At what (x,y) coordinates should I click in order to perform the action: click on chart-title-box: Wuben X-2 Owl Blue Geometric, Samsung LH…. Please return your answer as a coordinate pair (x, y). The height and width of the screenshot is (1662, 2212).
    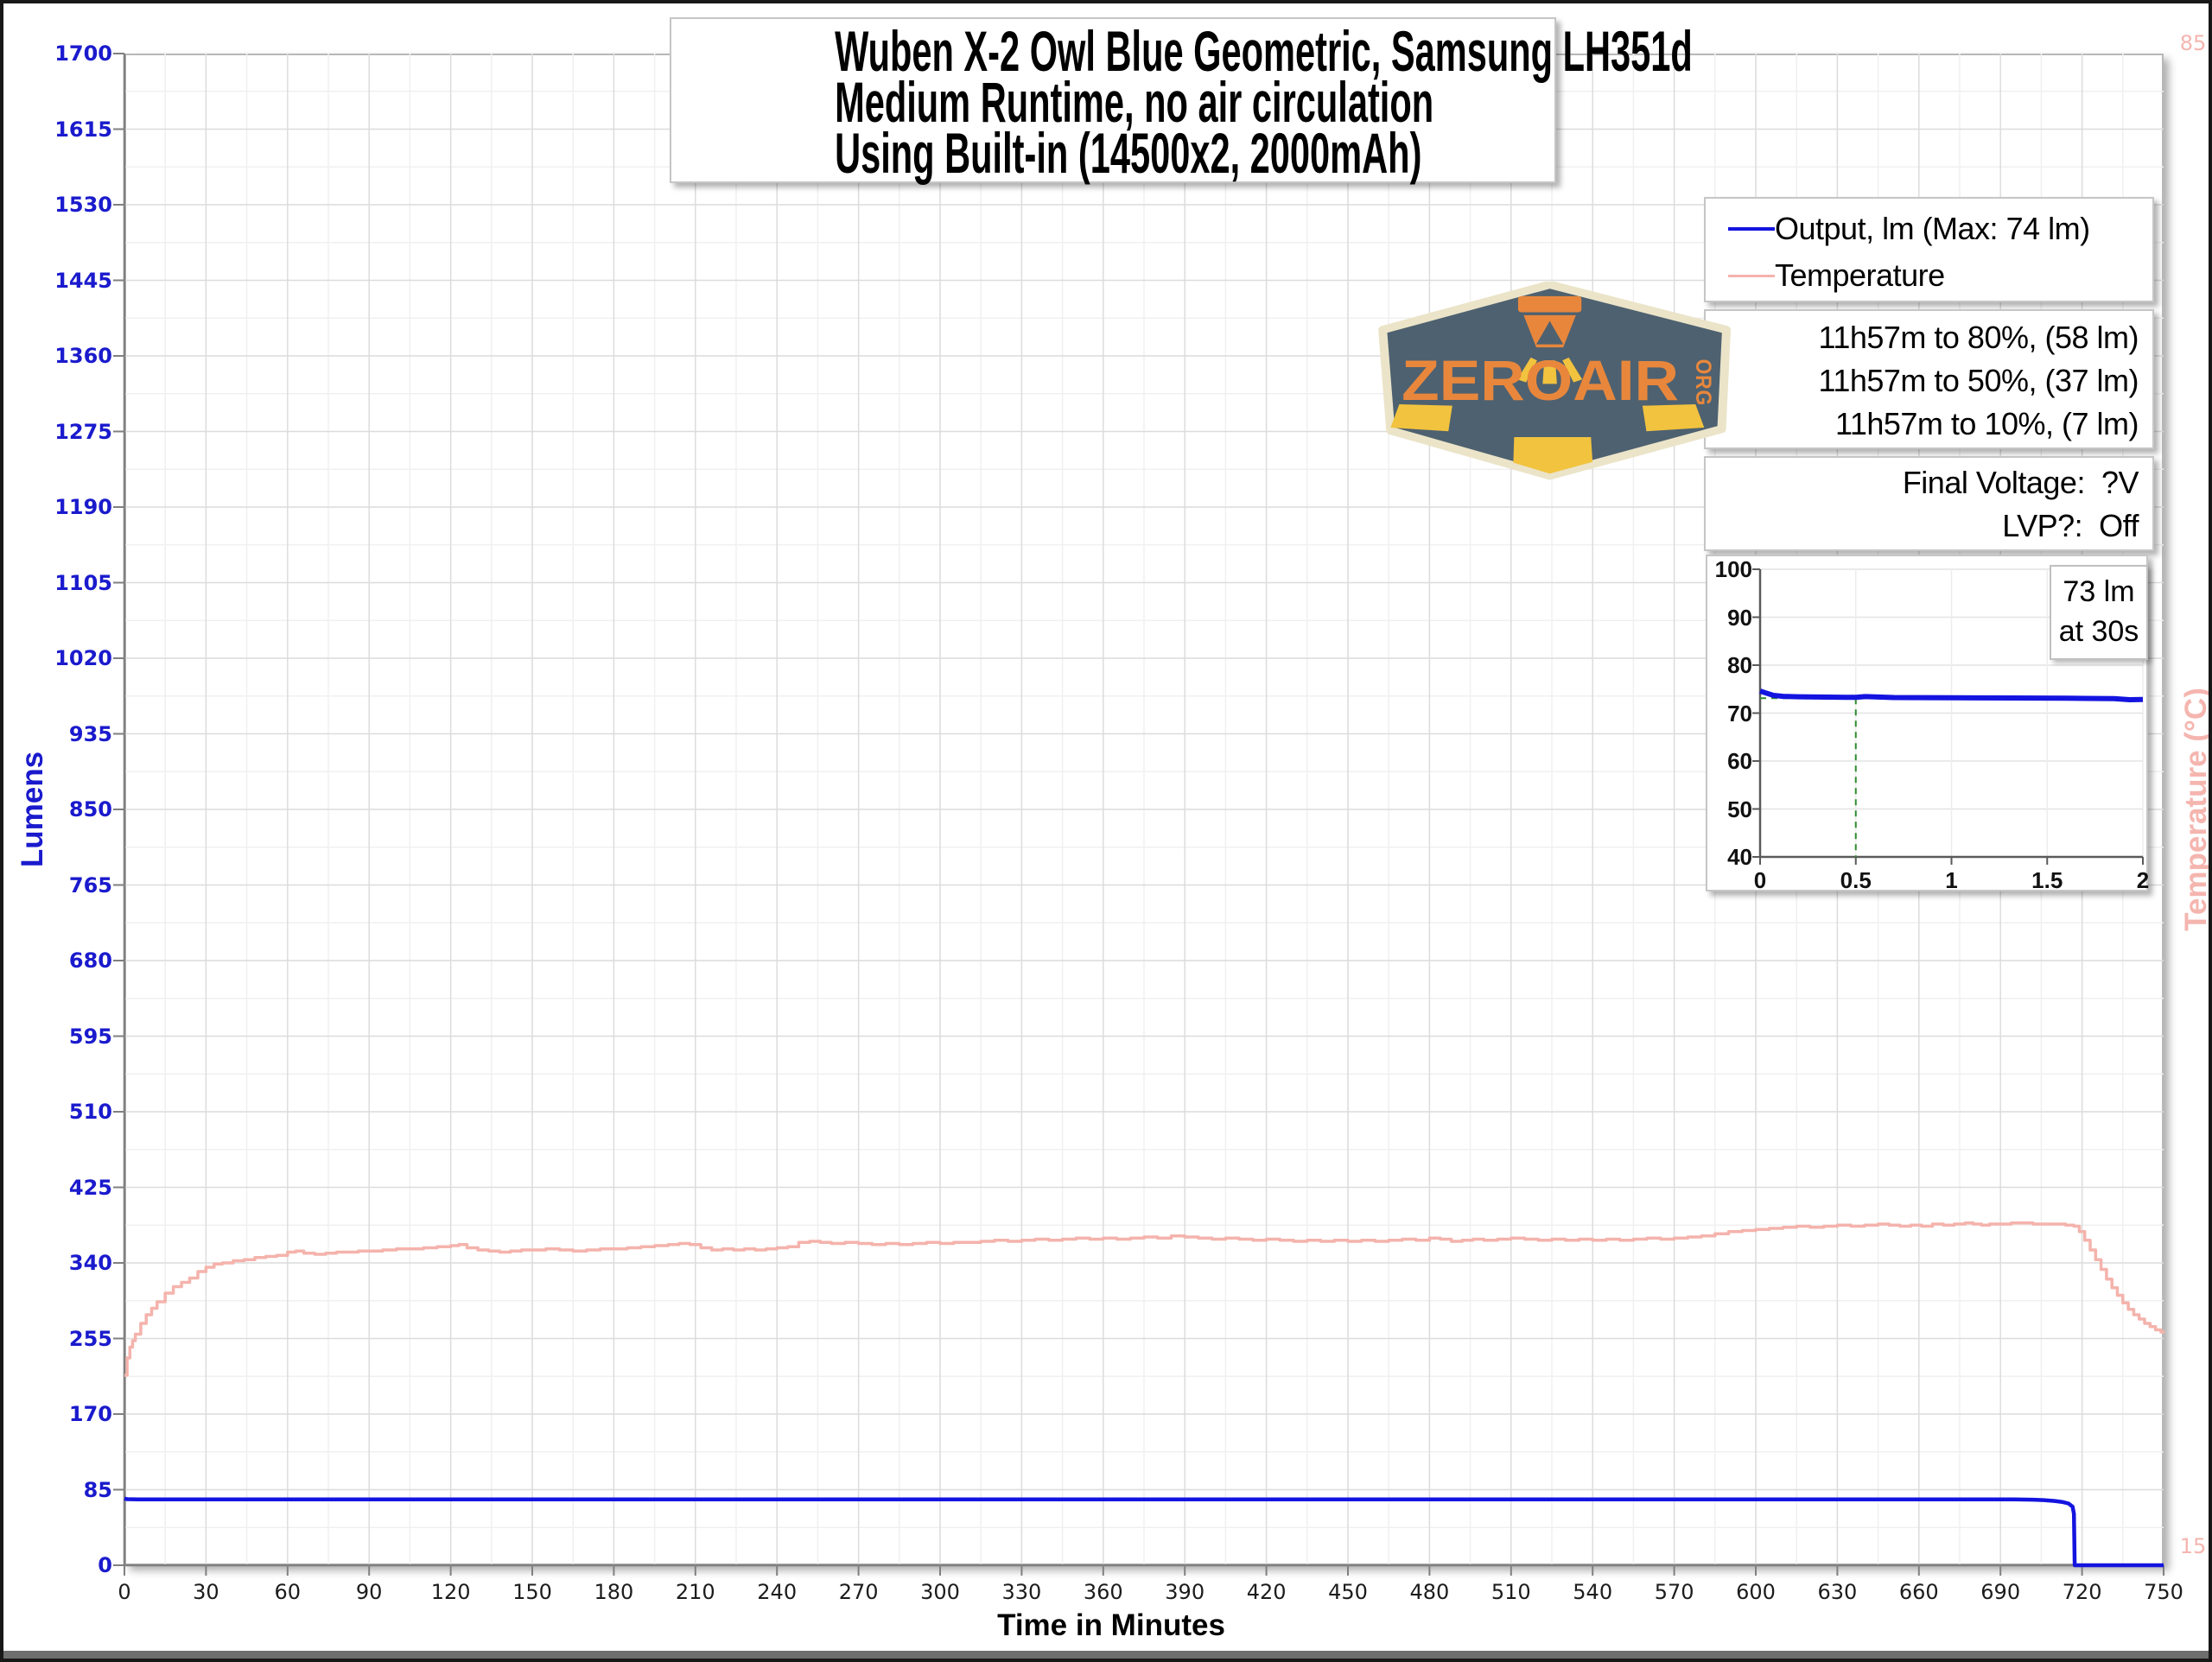
    Looking at the image, I should click on (1181, 101).